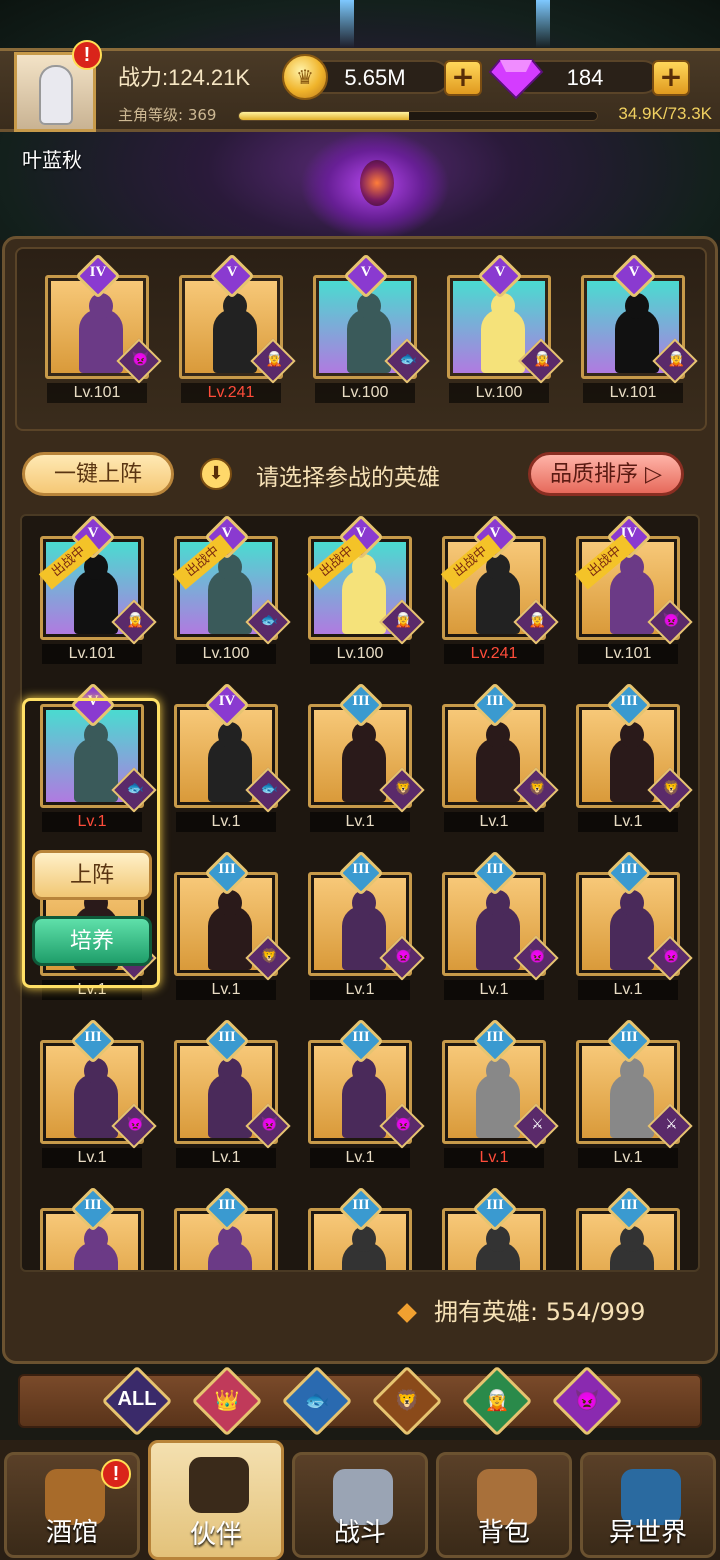  I want to click on play-arrow-icon: ▷, so click(653, 474).